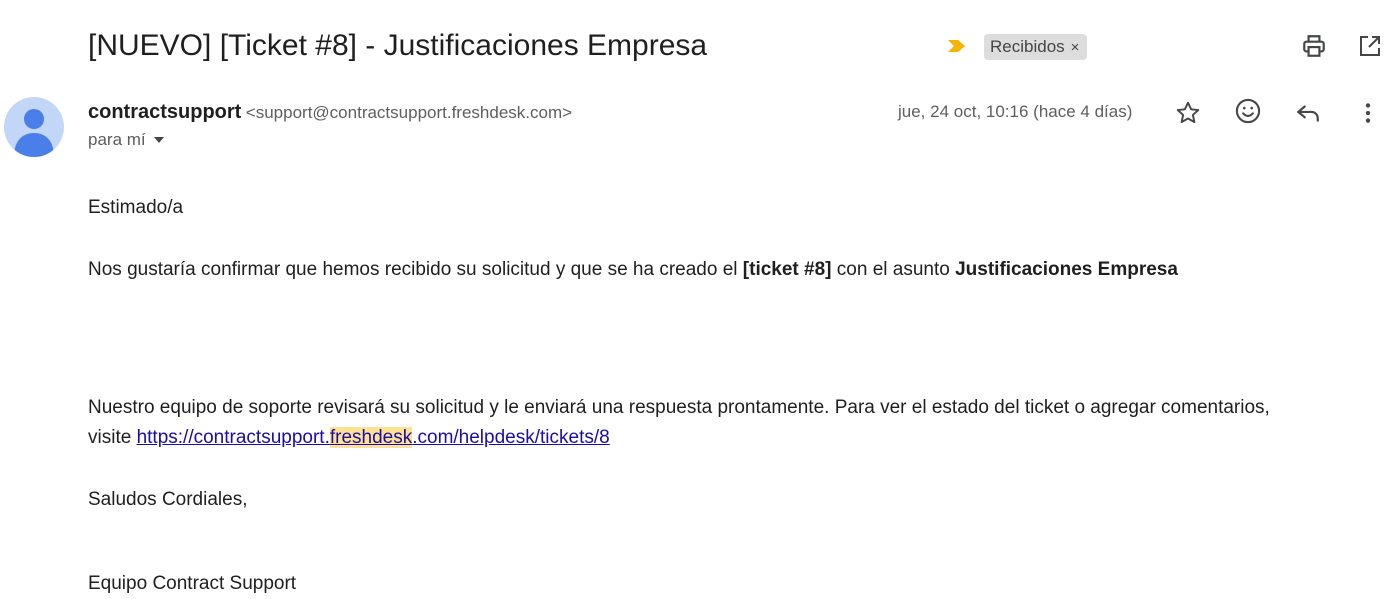 The height and width of the screenshot is (599, 1396). Describe the element at coordinates (136, 207) in the screenshot. I see `email-greeting: Estimado/a` at that location.